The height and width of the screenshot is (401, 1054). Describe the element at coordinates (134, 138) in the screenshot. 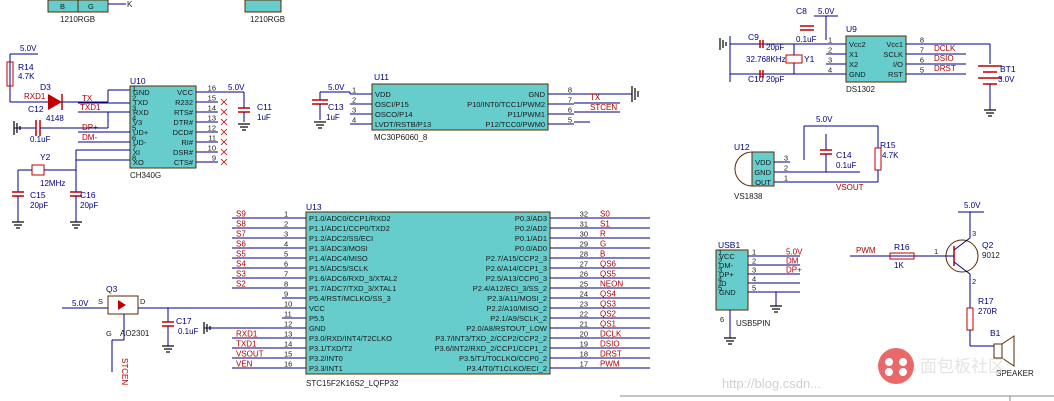

I see `u10-left-pin-number: 6` at that location.